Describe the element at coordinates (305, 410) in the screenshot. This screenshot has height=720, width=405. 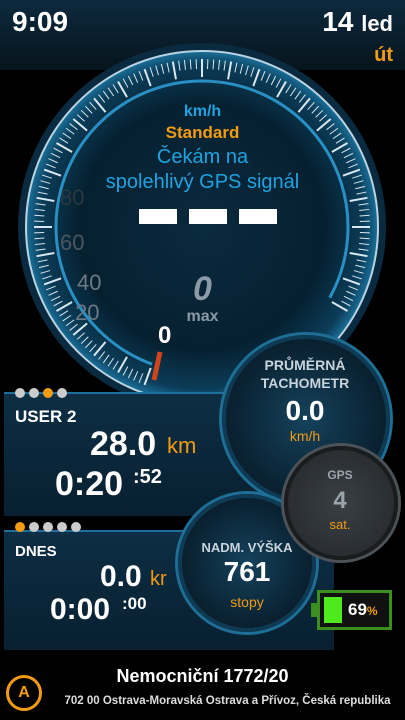
I see `average-speed-value: 0.0` at that location.